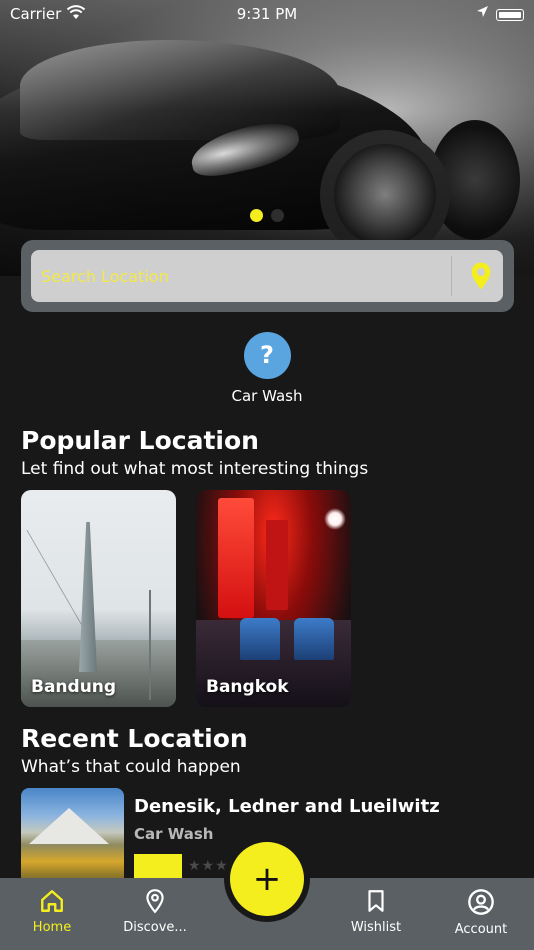  Describe the element at coordinates (52, 927) in the screenshot. I see `tab-label: Home` at that location.